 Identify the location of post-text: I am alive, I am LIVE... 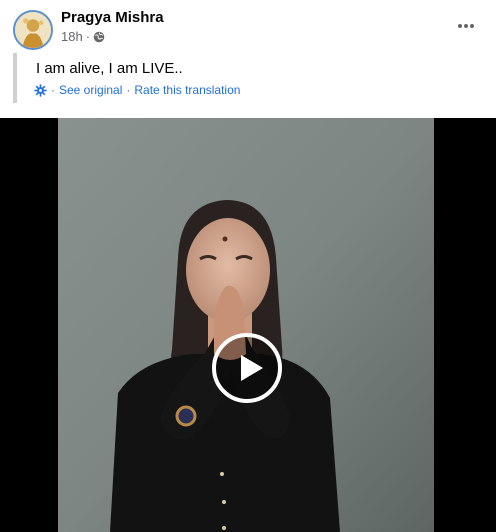
(109, 68).